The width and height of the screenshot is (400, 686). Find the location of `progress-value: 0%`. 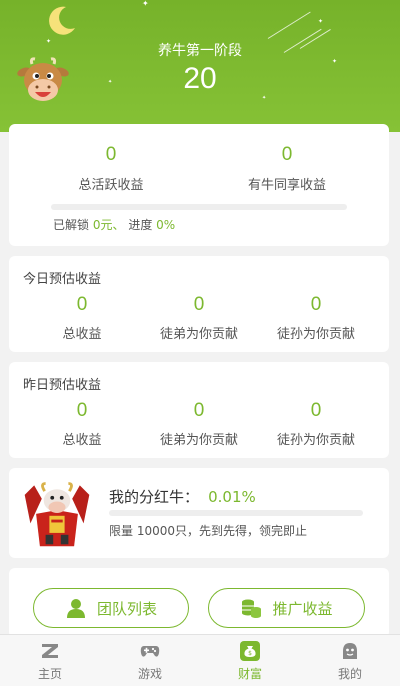

progress-value: 0% is located at coordinates (166, 225).